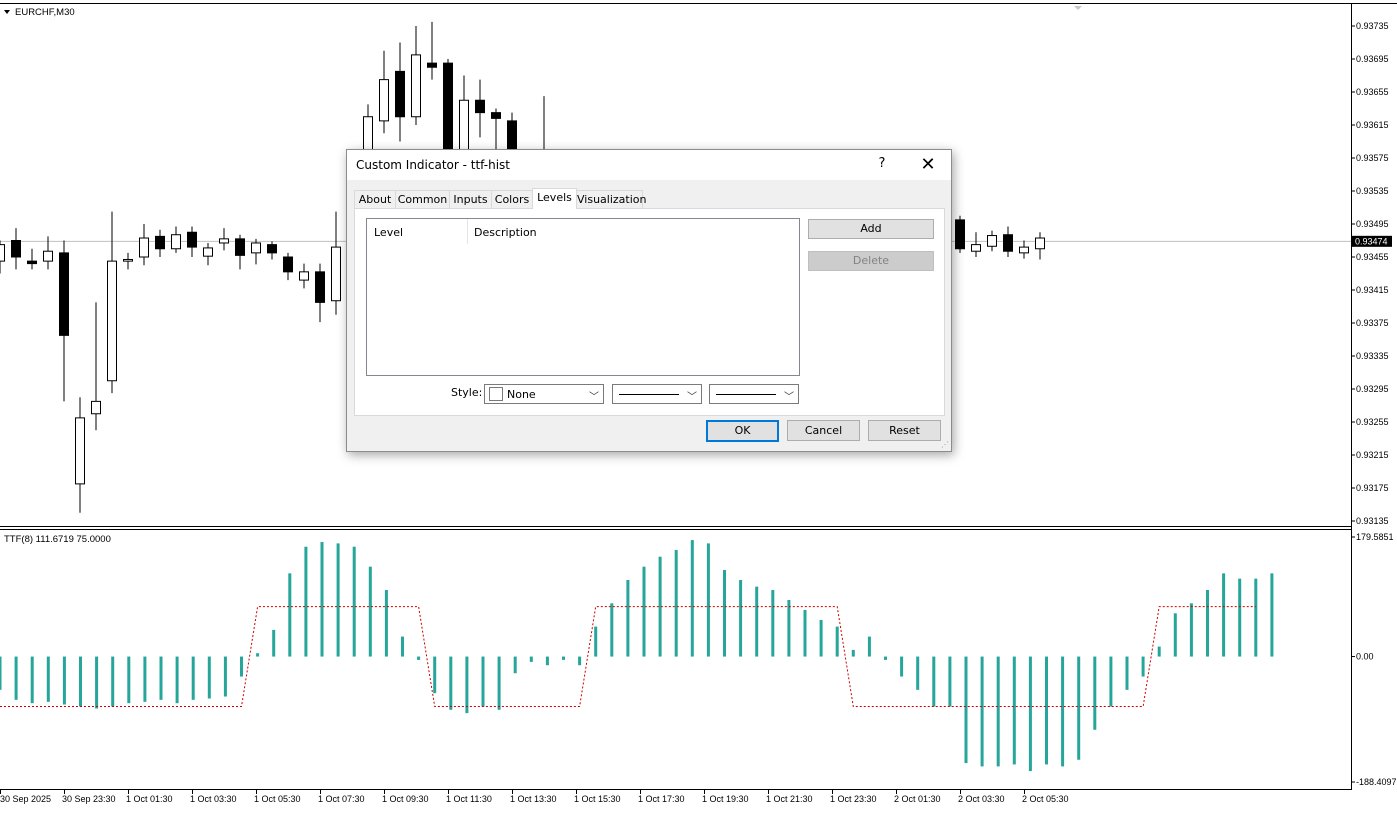 The height and width of the screenshot is (816, 1397). Describe the element at coordinates (1372, 356) in the screenshot. I see `price-tick-label: 0.93335` at that location.